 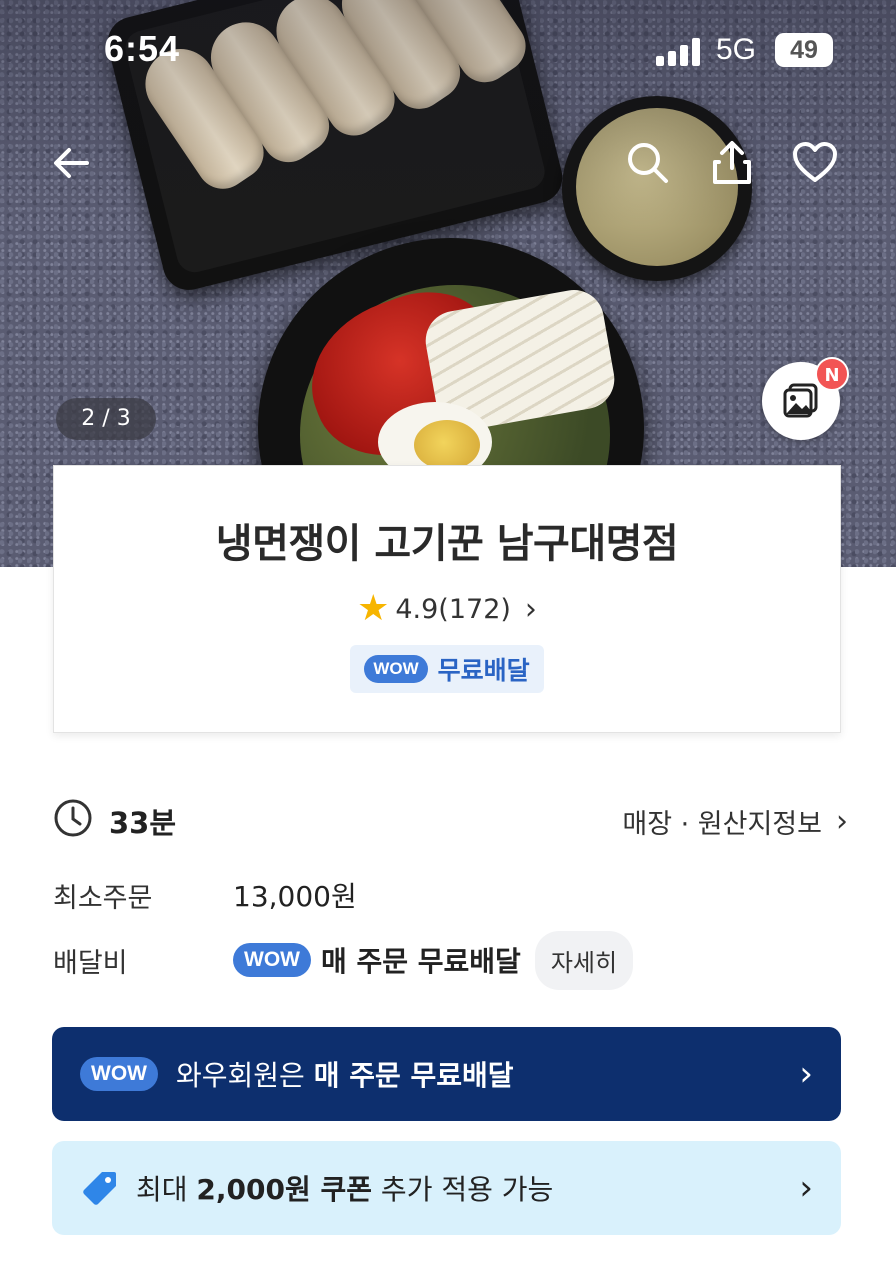 What do you see at coordinates (450, 895) in the screenshot?
I see `min-order-row: 최소주문 13,000원` at bounding box center [450, 895].